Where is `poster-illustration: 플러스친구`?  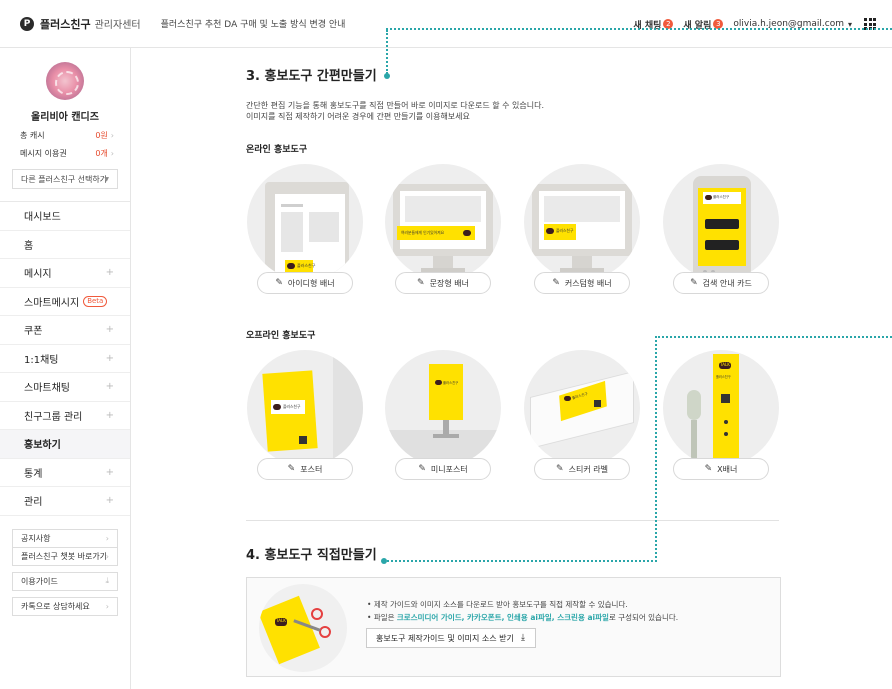
poster-illustration: 플러스친구 is located at coordinates (305, 408).